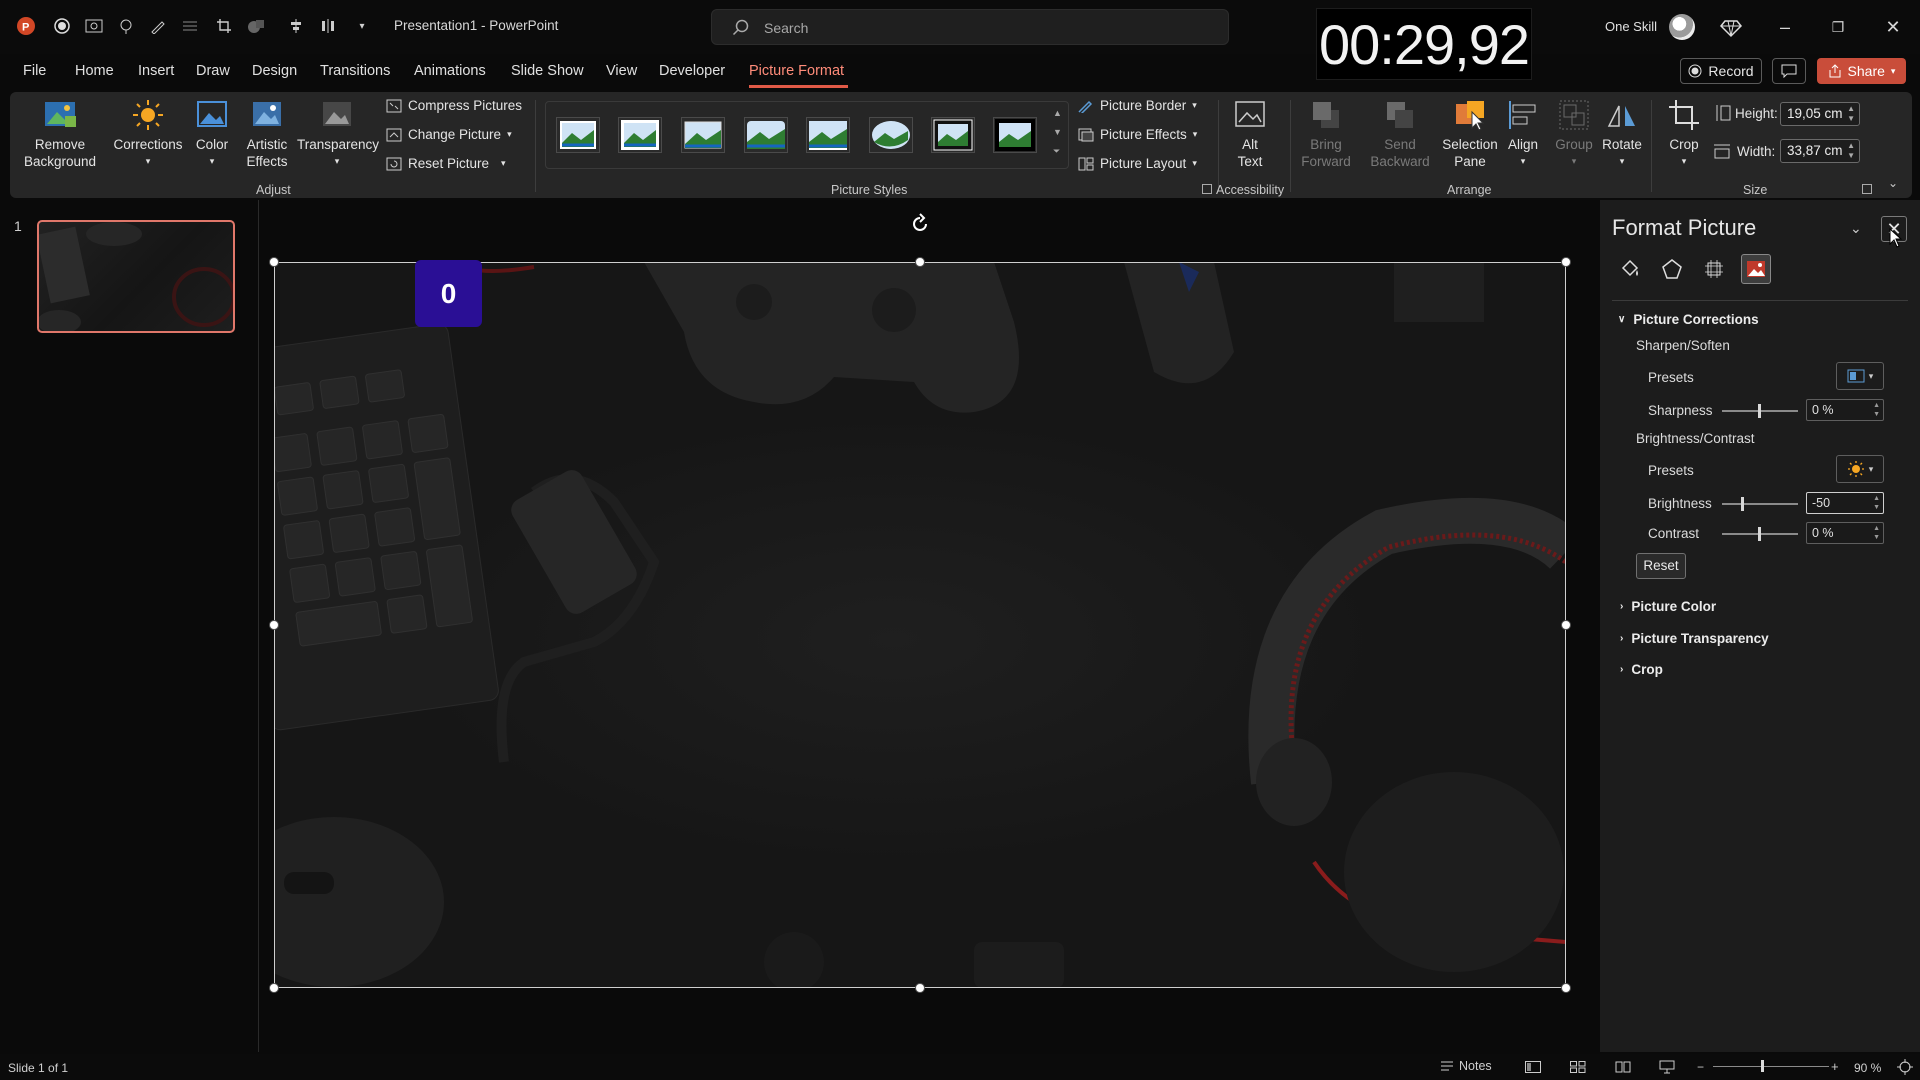  What do you see at coordinates (1672, 269) in the screenshot?
I see `effects-tab` at bounding box center [1672, 269].